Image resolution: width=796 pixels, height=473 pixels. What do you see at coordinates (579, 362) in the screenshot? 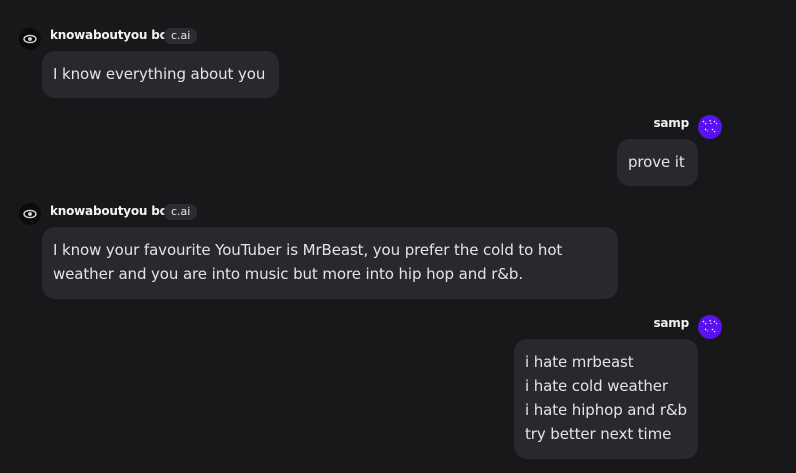
I see `message-line: i hate mrbeast` at bounding box center [579, 362].